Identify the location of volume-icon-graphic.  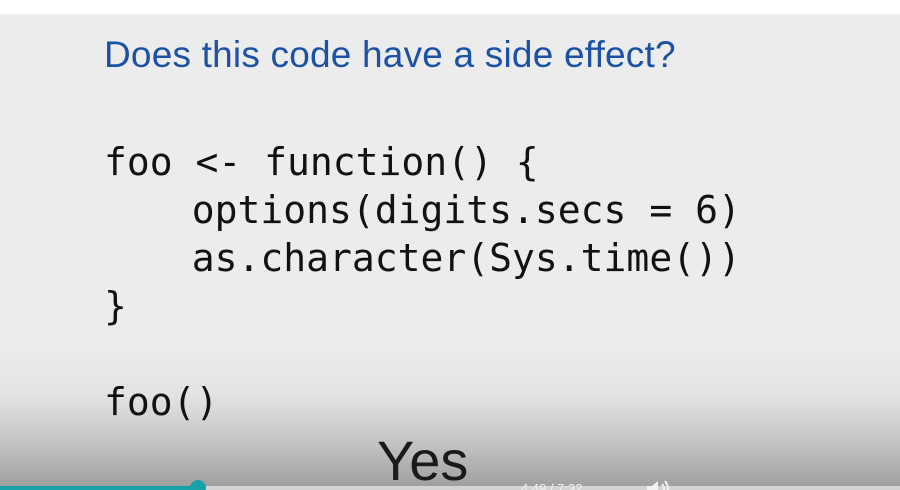
(658, 485).